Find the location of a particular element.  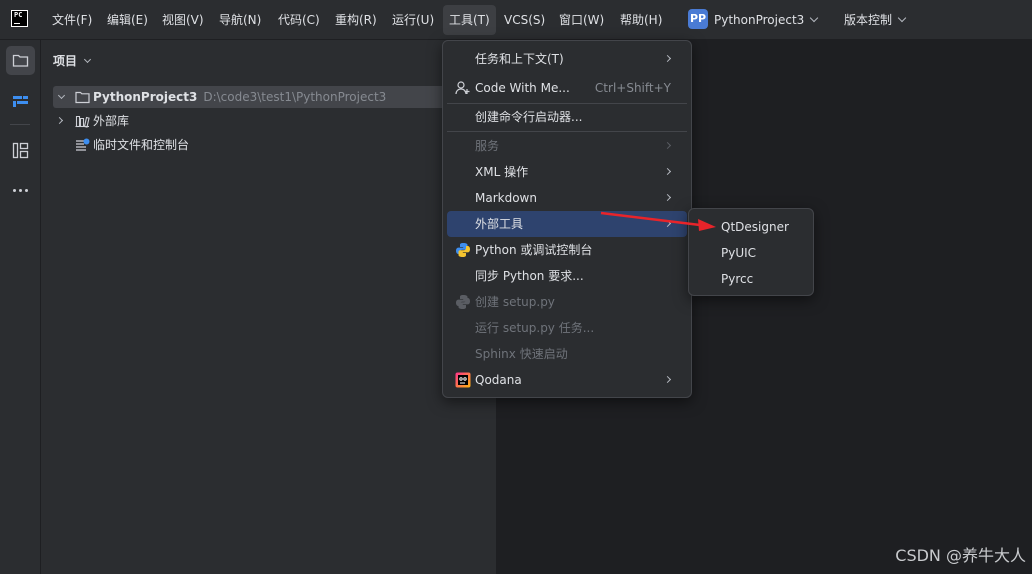

menu-item-tasks-context: 任务和上下文(T) is located at coordinates (567, 59).